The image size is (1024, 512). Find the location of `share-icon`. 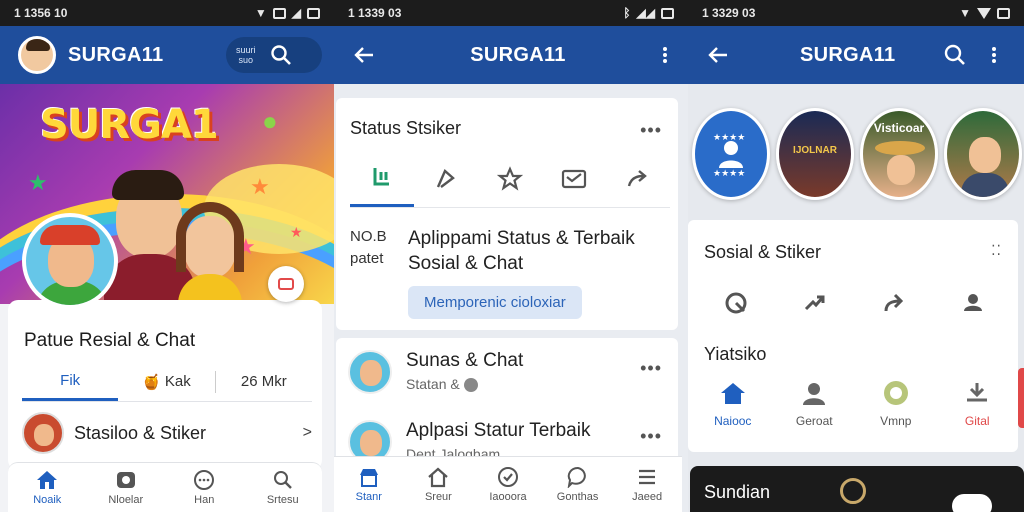

share-icon is located at coordinates (814, 303).